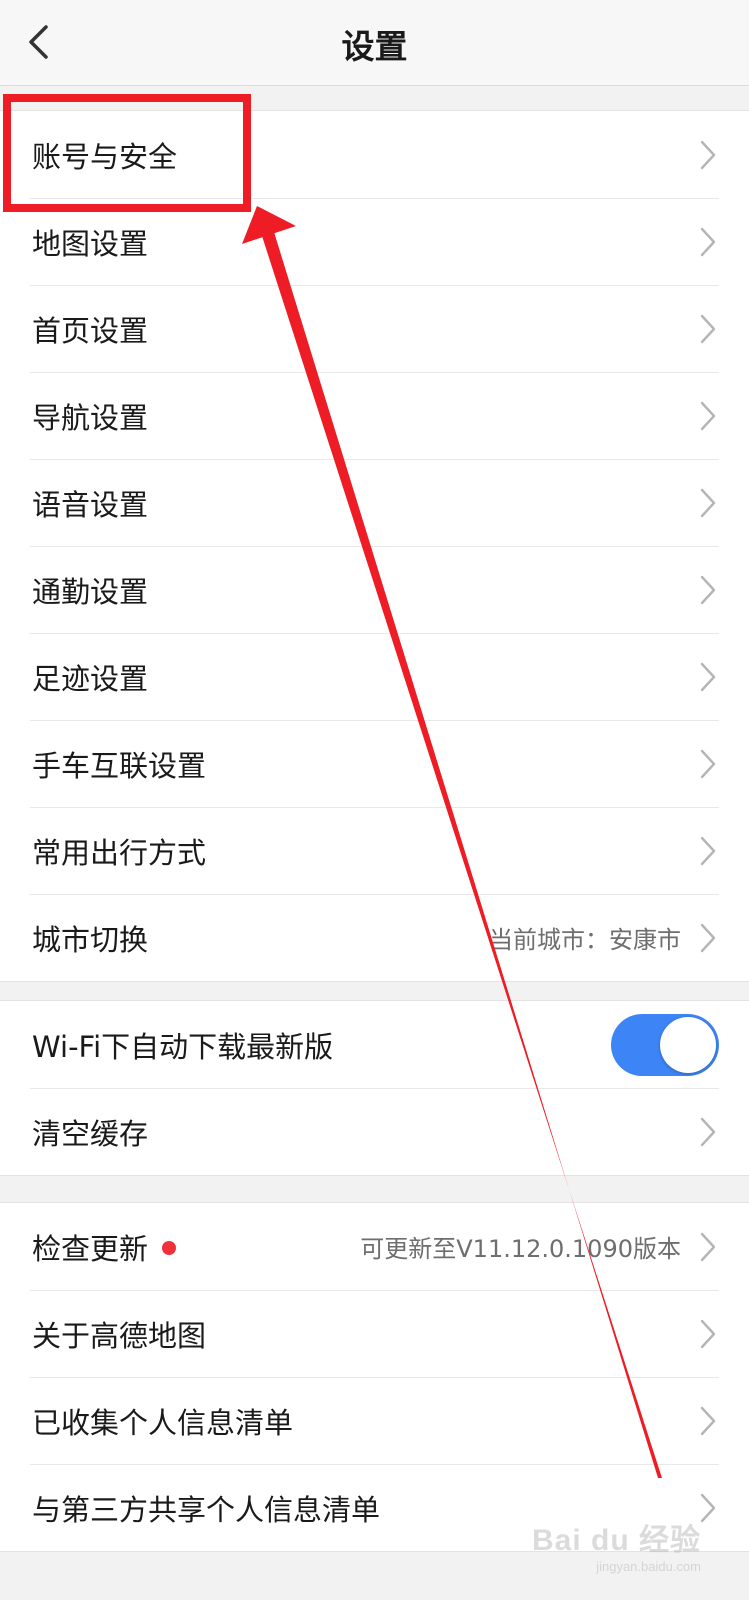  What do you see at coordinates (585, 940) in the screenshot?
I see `settings-item-value: 当前城市：安康市` at bounding box center [585, 940].